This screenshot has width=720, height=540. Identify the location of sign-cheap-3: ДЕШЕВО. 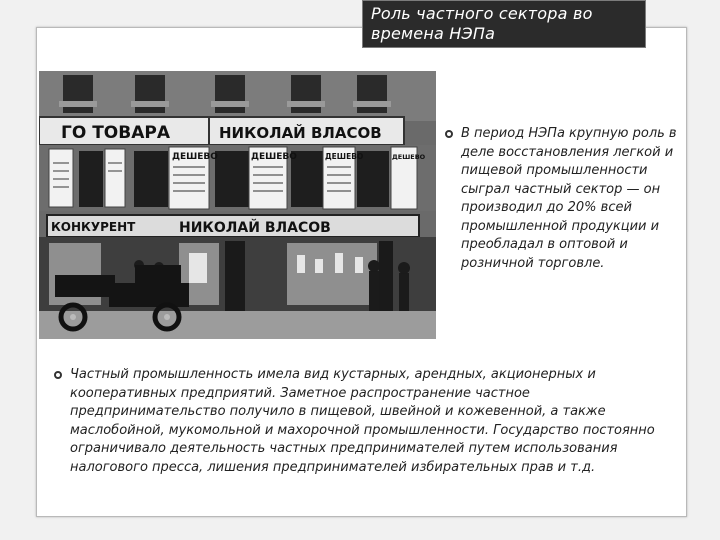
(344, 156).